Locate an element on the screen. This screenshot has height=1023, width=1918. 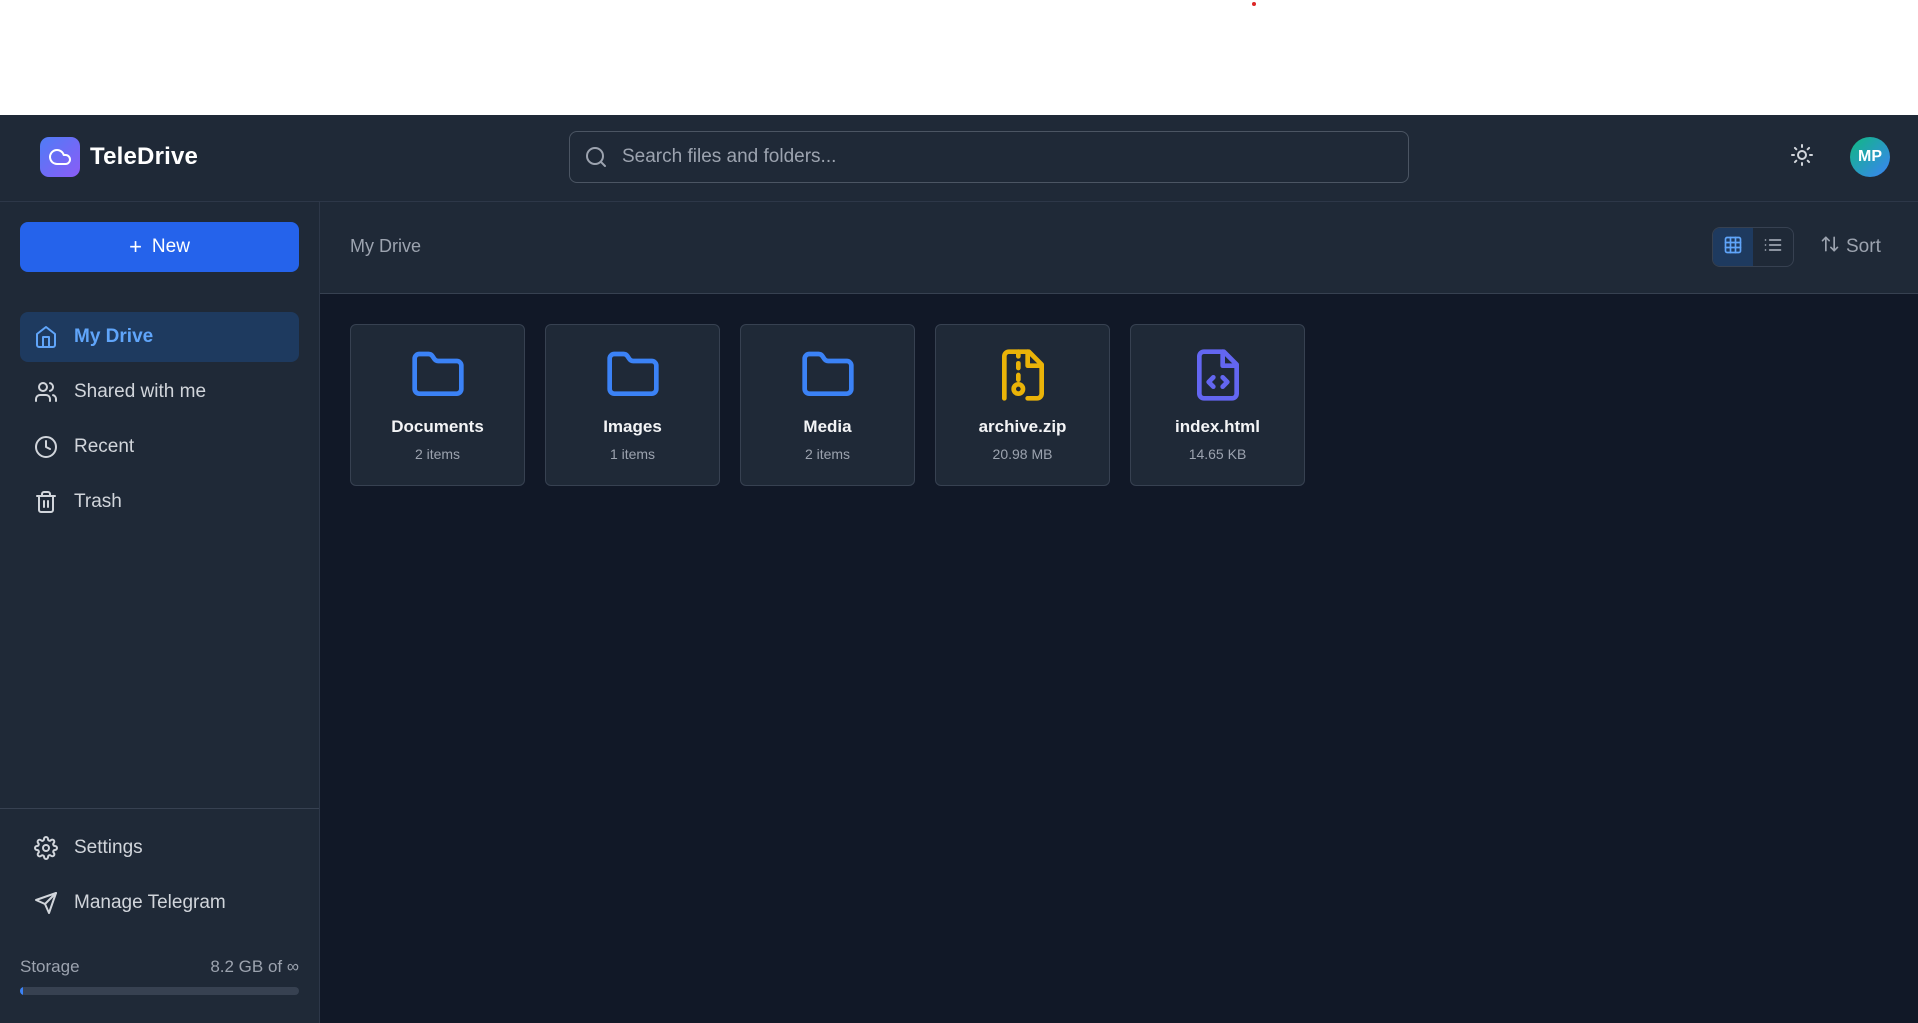
file-name: index.html is located at coordinates (1217, 426).